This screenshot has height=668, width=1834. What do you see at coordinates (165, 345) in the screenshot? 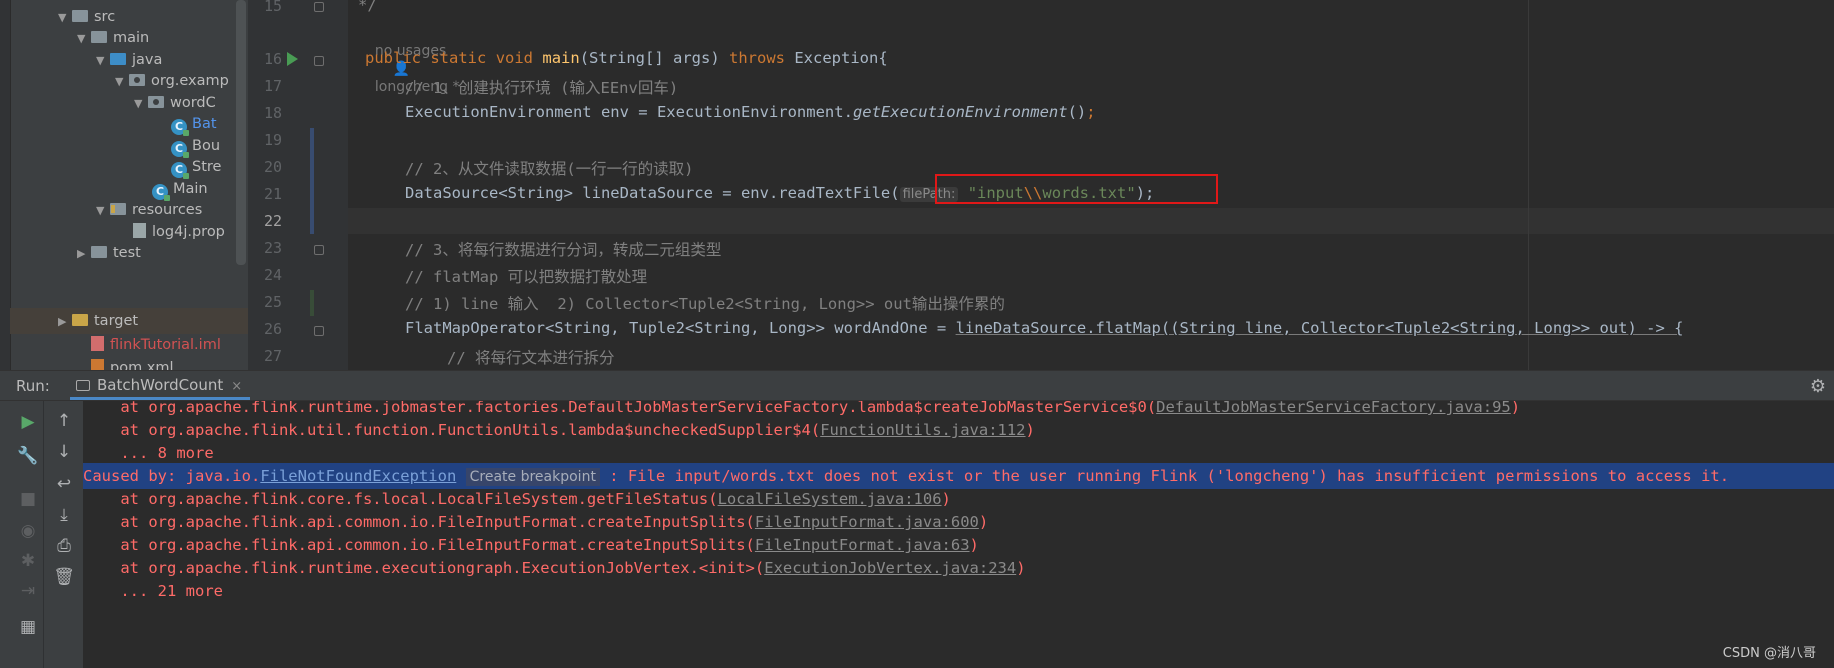
I see `tree-item-label: flinkTutorial.iml` at bounding box center [165, 345].